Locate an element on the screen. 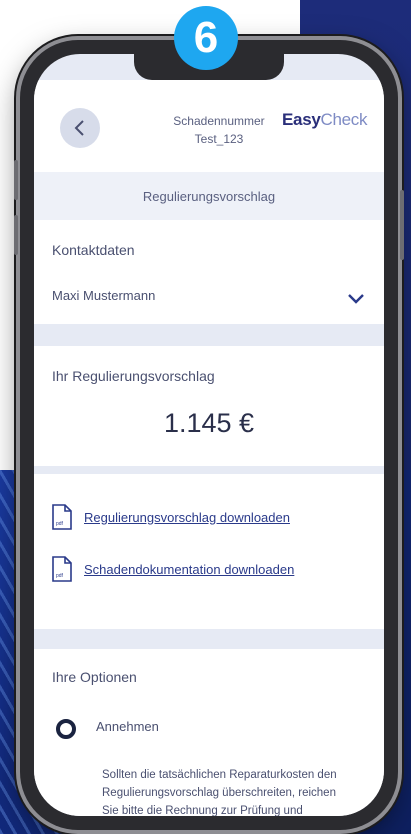 The height and width of the screenshot is (834, 411). app-header: Schadennummer Test_123 EasyCheck is located at coordinates (209, 126).